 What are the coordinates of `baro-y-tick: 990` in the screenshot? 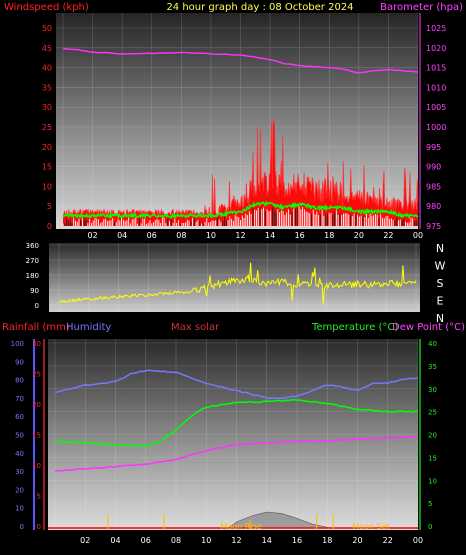 It's located at (433, 167).